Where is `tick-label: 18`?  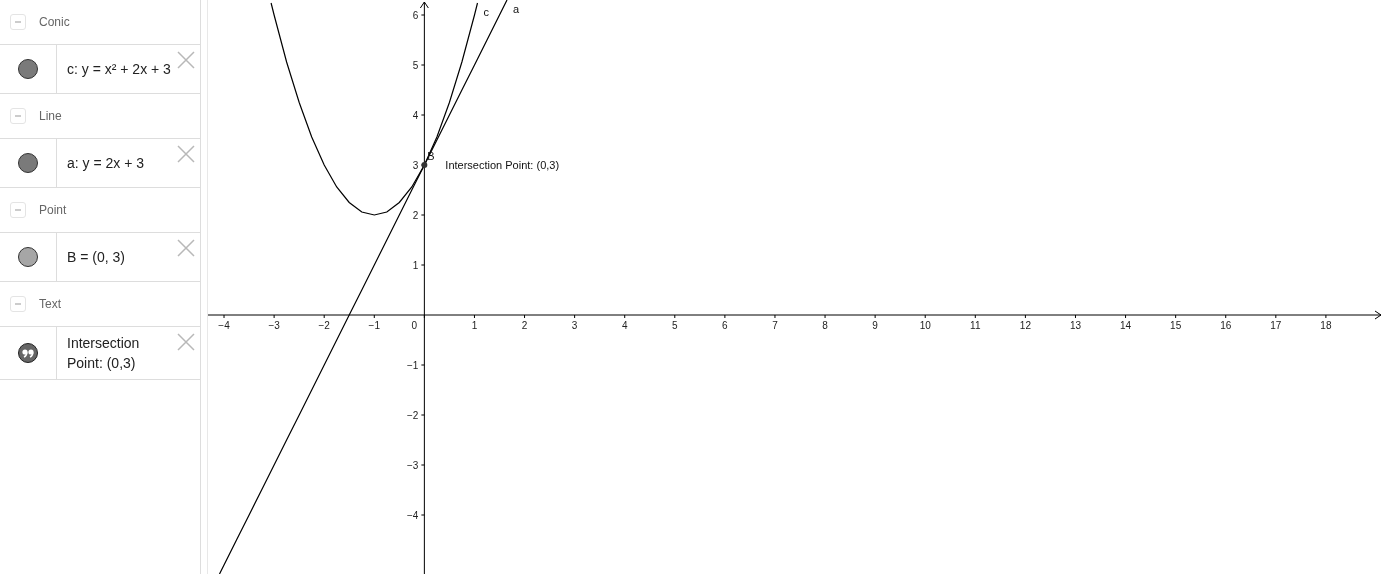 tick-label: 18 is located at coordinates (1326, 325).